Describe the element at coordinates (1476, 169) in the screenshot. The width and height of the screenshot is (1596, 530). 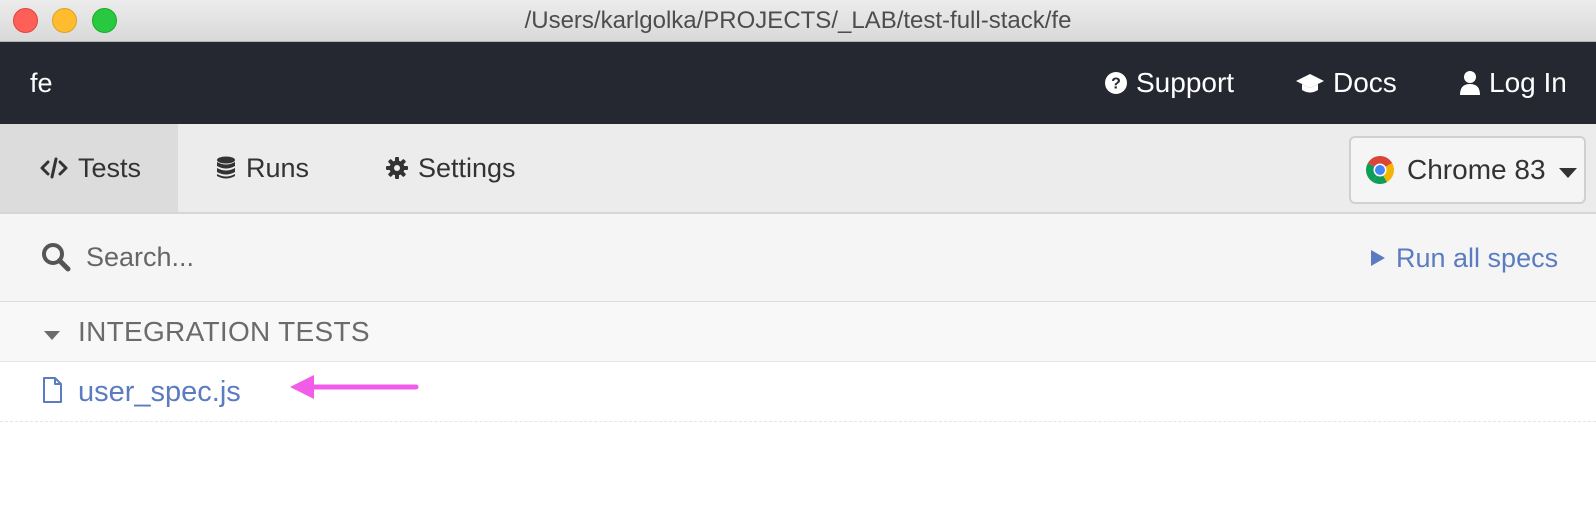
I see `browser-label: Chrome 83` at that location.